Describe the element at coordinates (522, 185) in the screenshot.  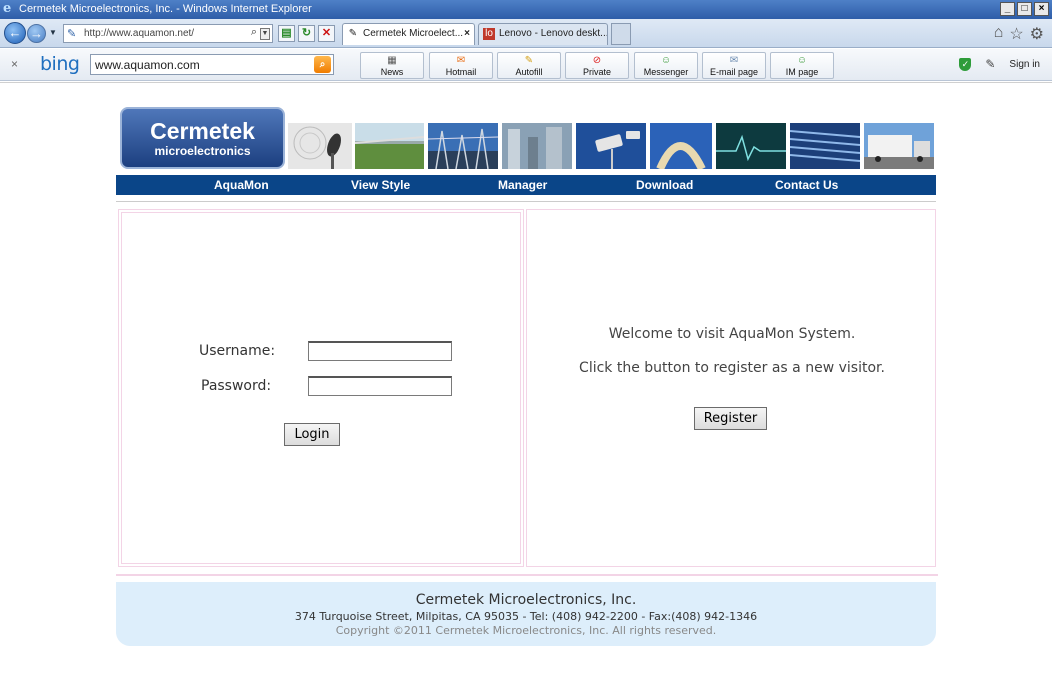
I see `nav-manager: Manager` at that location.